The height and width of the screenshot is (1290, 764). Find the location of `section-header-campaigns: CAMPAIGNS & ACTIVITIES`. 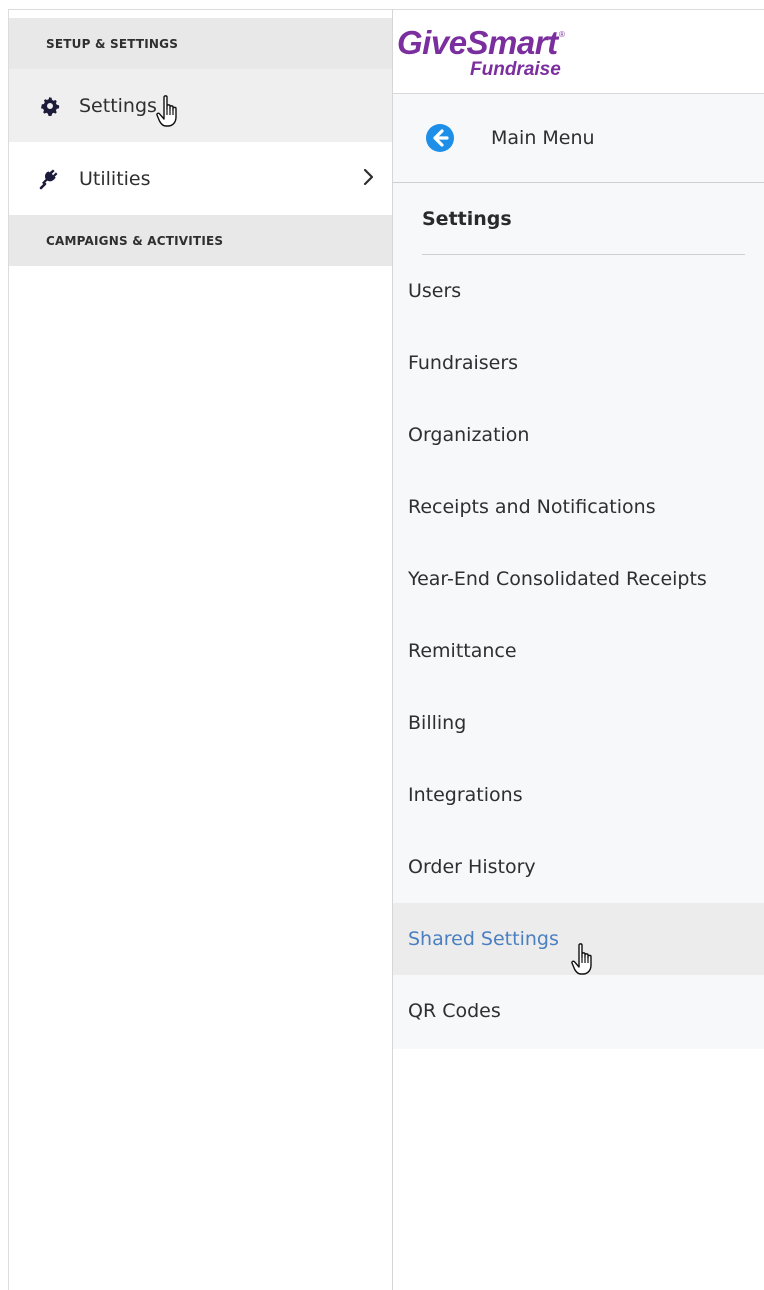

section-header-campaigns: CAMPAIGNS & ACTIVITIES is located at coordinates (200, 240).